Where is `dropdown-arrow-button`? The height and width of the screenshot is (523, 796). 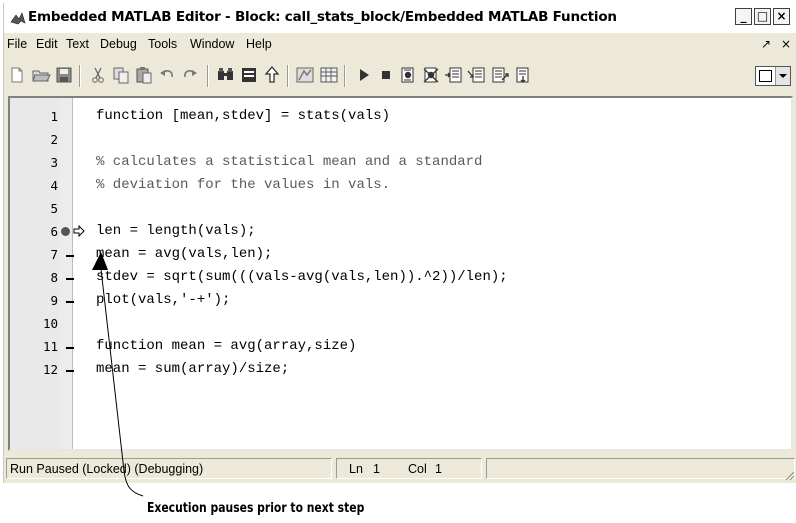 dropdown-arrow-button is located at coordinates (782, 76).